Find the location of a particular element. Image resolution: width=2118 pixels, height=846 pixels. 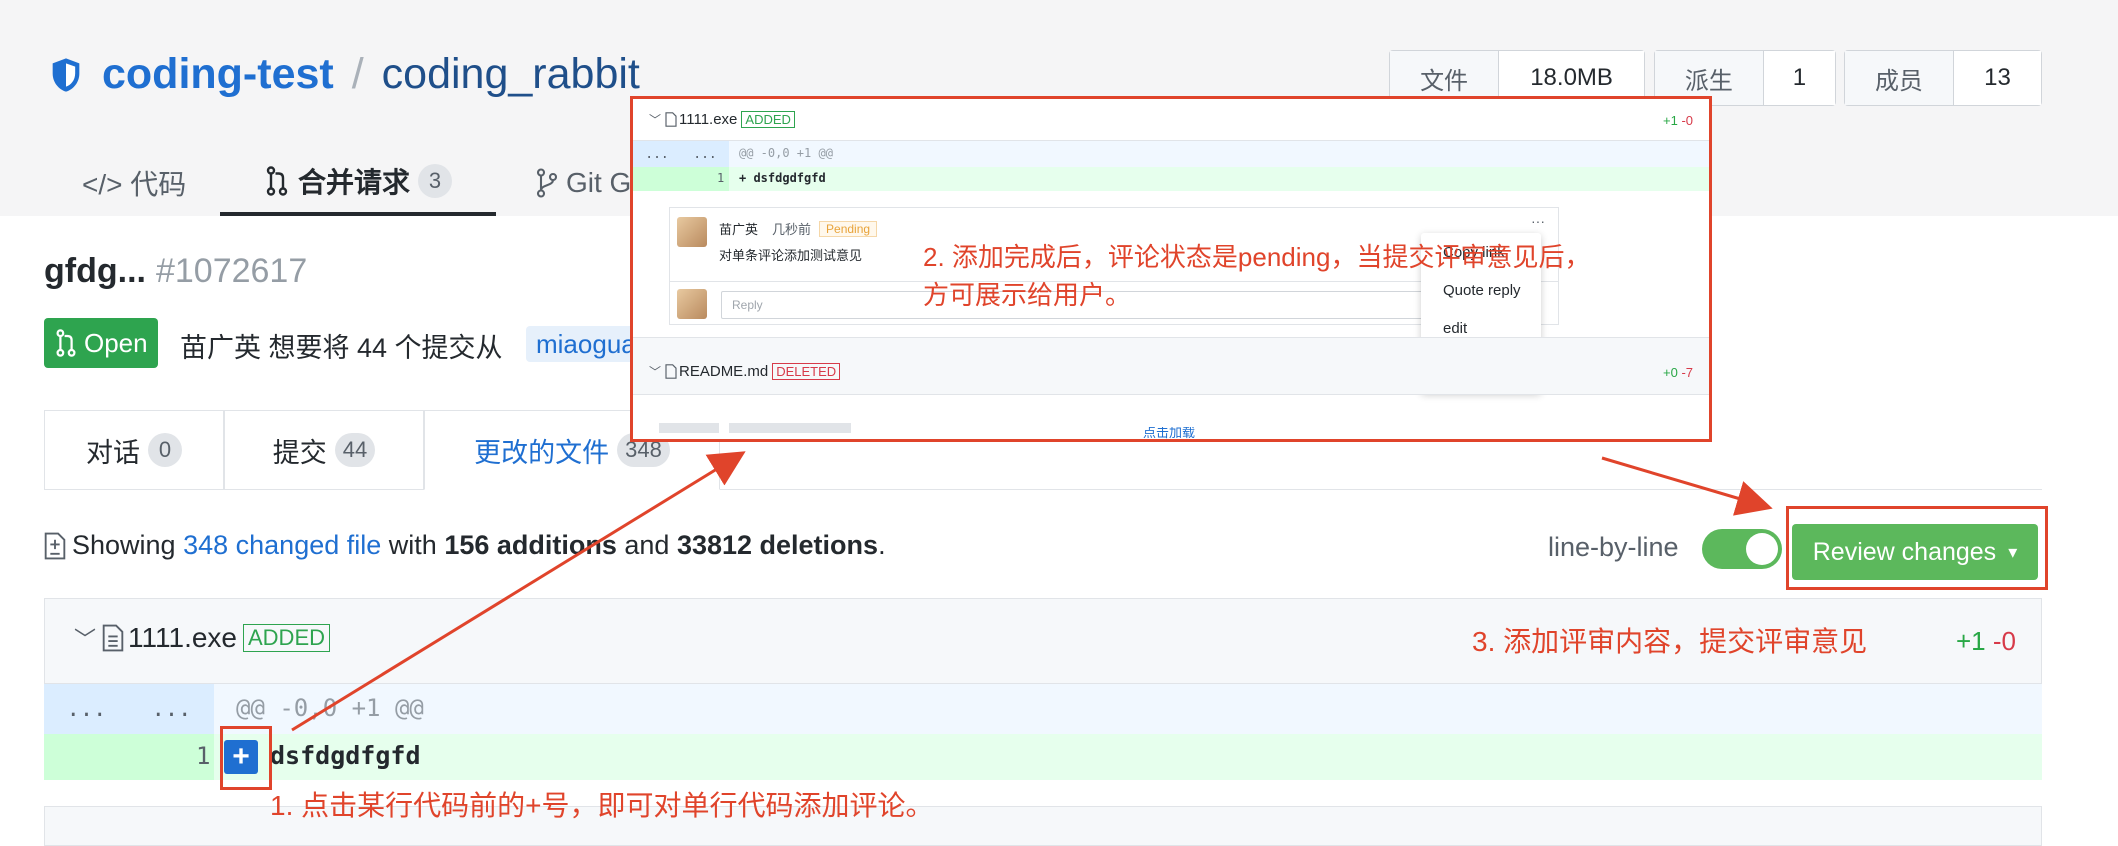

popup-file2-additions: +0 is located at coordinates (1670, 372).